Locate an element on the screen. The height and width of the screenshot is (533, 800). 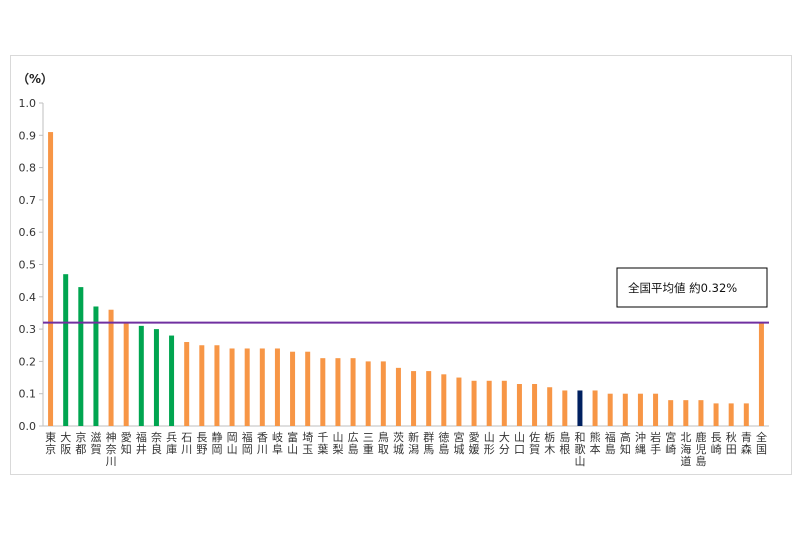
x-category-label: 島根 is located at coordinates (564, 443).